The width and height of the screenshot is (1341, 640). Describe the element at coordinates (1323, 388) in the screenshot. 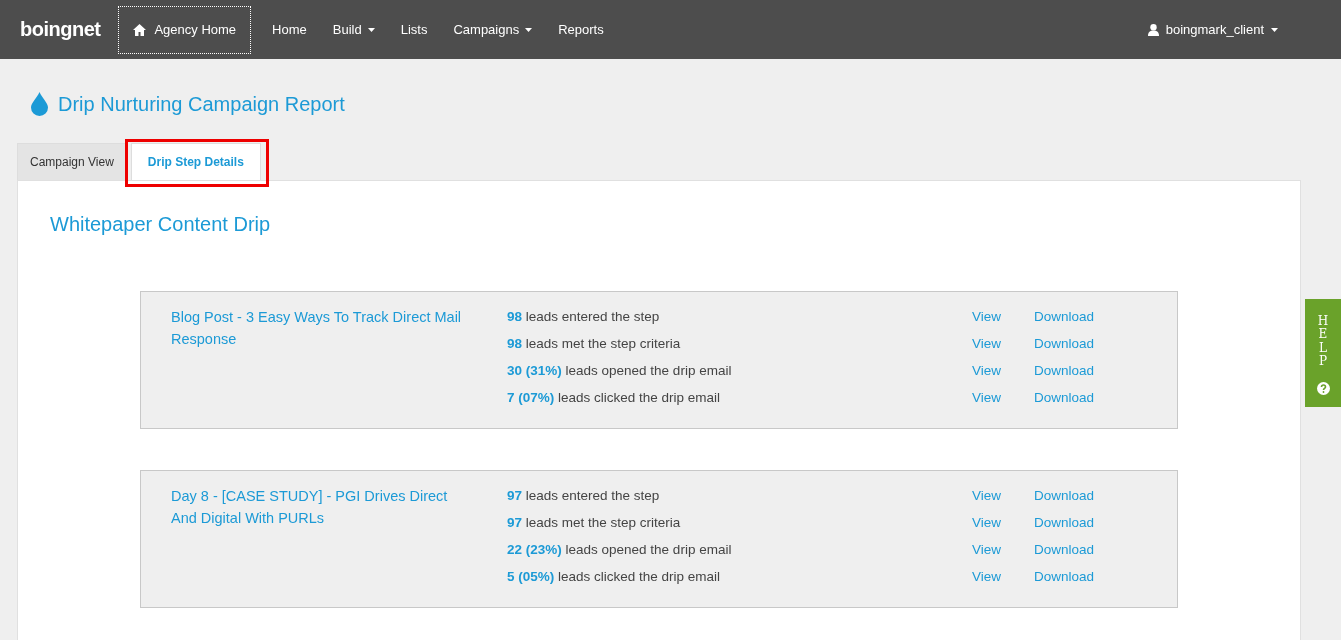

I see `question-icon` at that location.